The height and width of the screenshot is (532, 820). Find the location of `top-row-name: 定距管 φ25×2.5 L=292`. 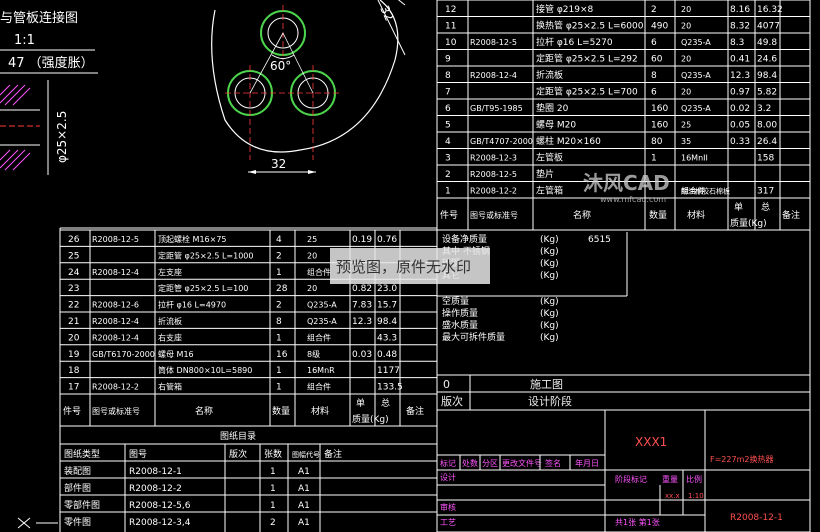

top-row-name: 定距管 φ25×2.5 L=292 is located at coordinates (587, 59).